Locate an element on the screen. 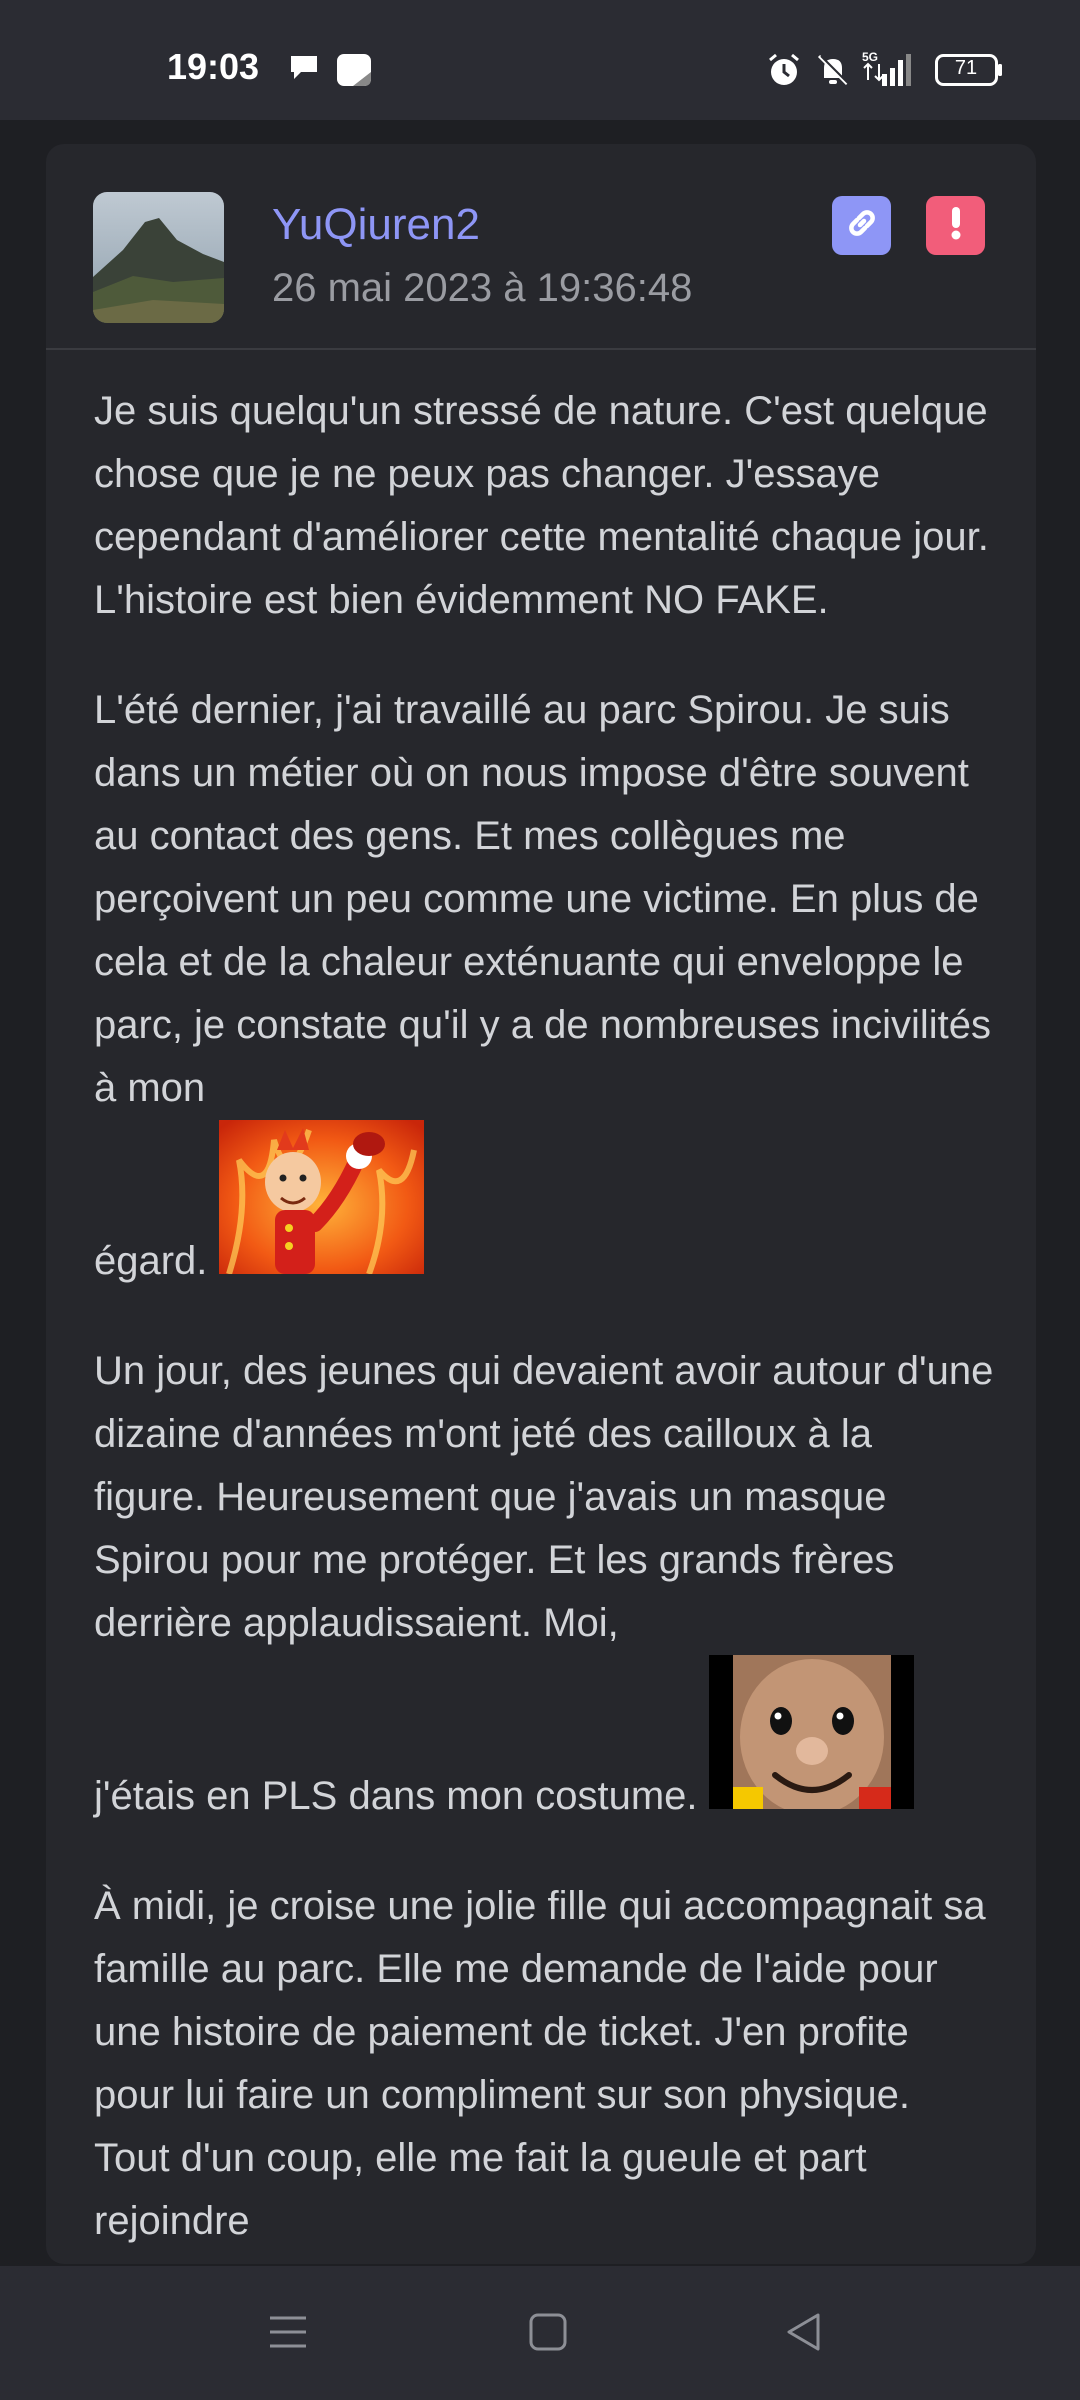 This screenshot has width=1080, height=2400. app-notification-icon is located at coordinates (354, 72).